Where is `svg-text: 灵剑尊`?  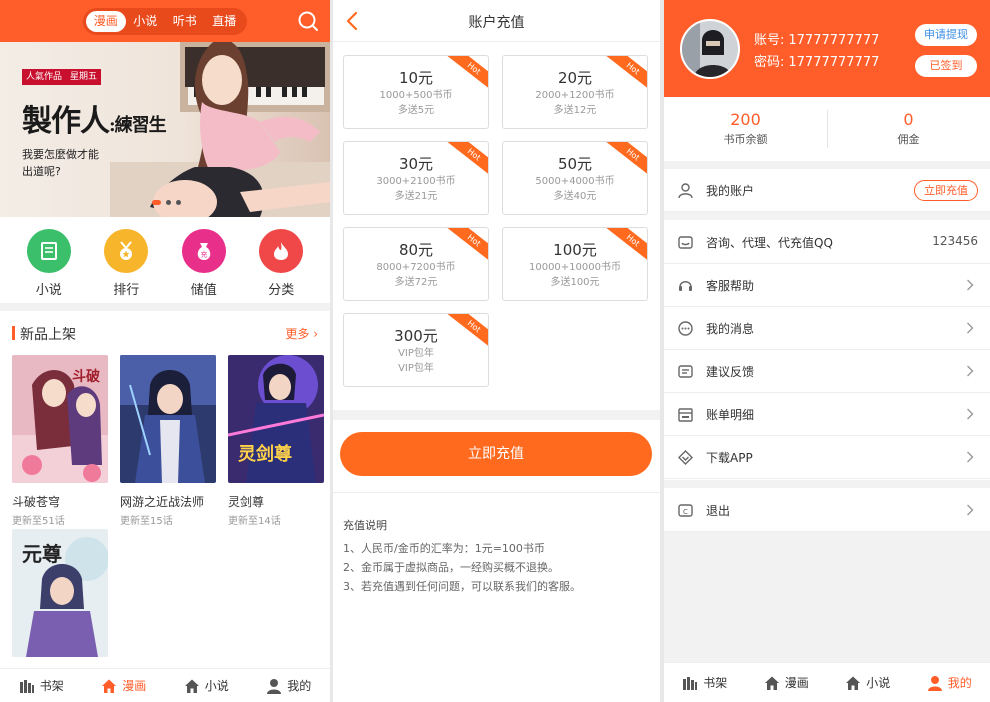 svg-text: 灵剑尊 is located at coordinates (265, 454).